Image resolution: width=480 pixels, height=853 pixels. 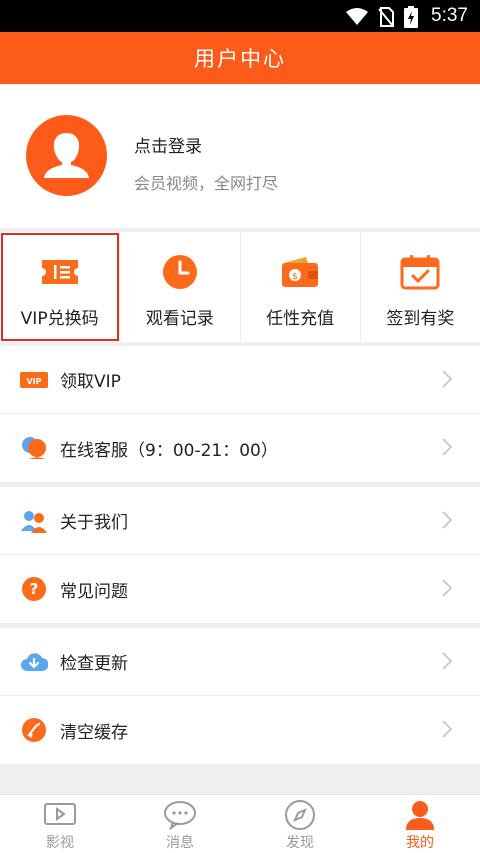 What do you see at coordinates (94, 732) in the screenshot?
I see `menu-item-label: 清空缓存` at bounding box center [94, 732].